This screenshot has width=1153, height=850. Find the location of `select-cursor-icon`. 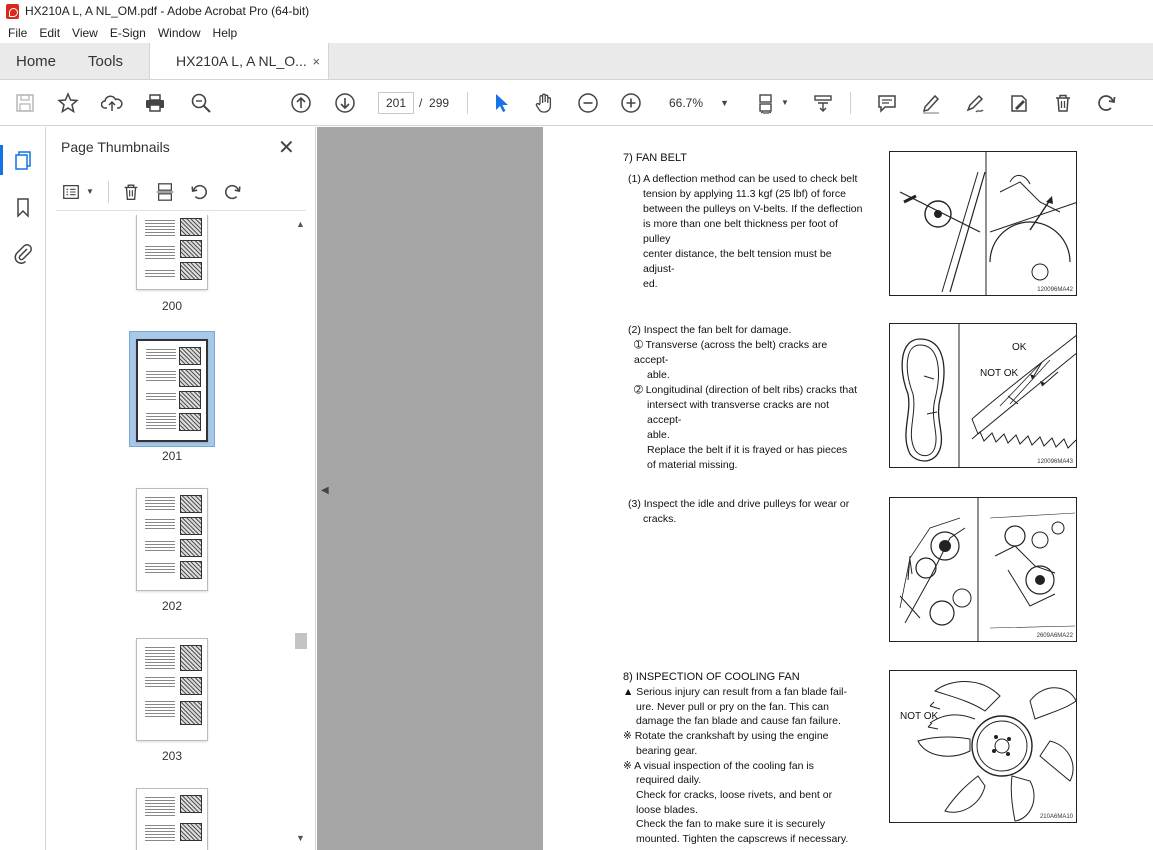

select-cursor-icon is located at coordinates (501, 103).